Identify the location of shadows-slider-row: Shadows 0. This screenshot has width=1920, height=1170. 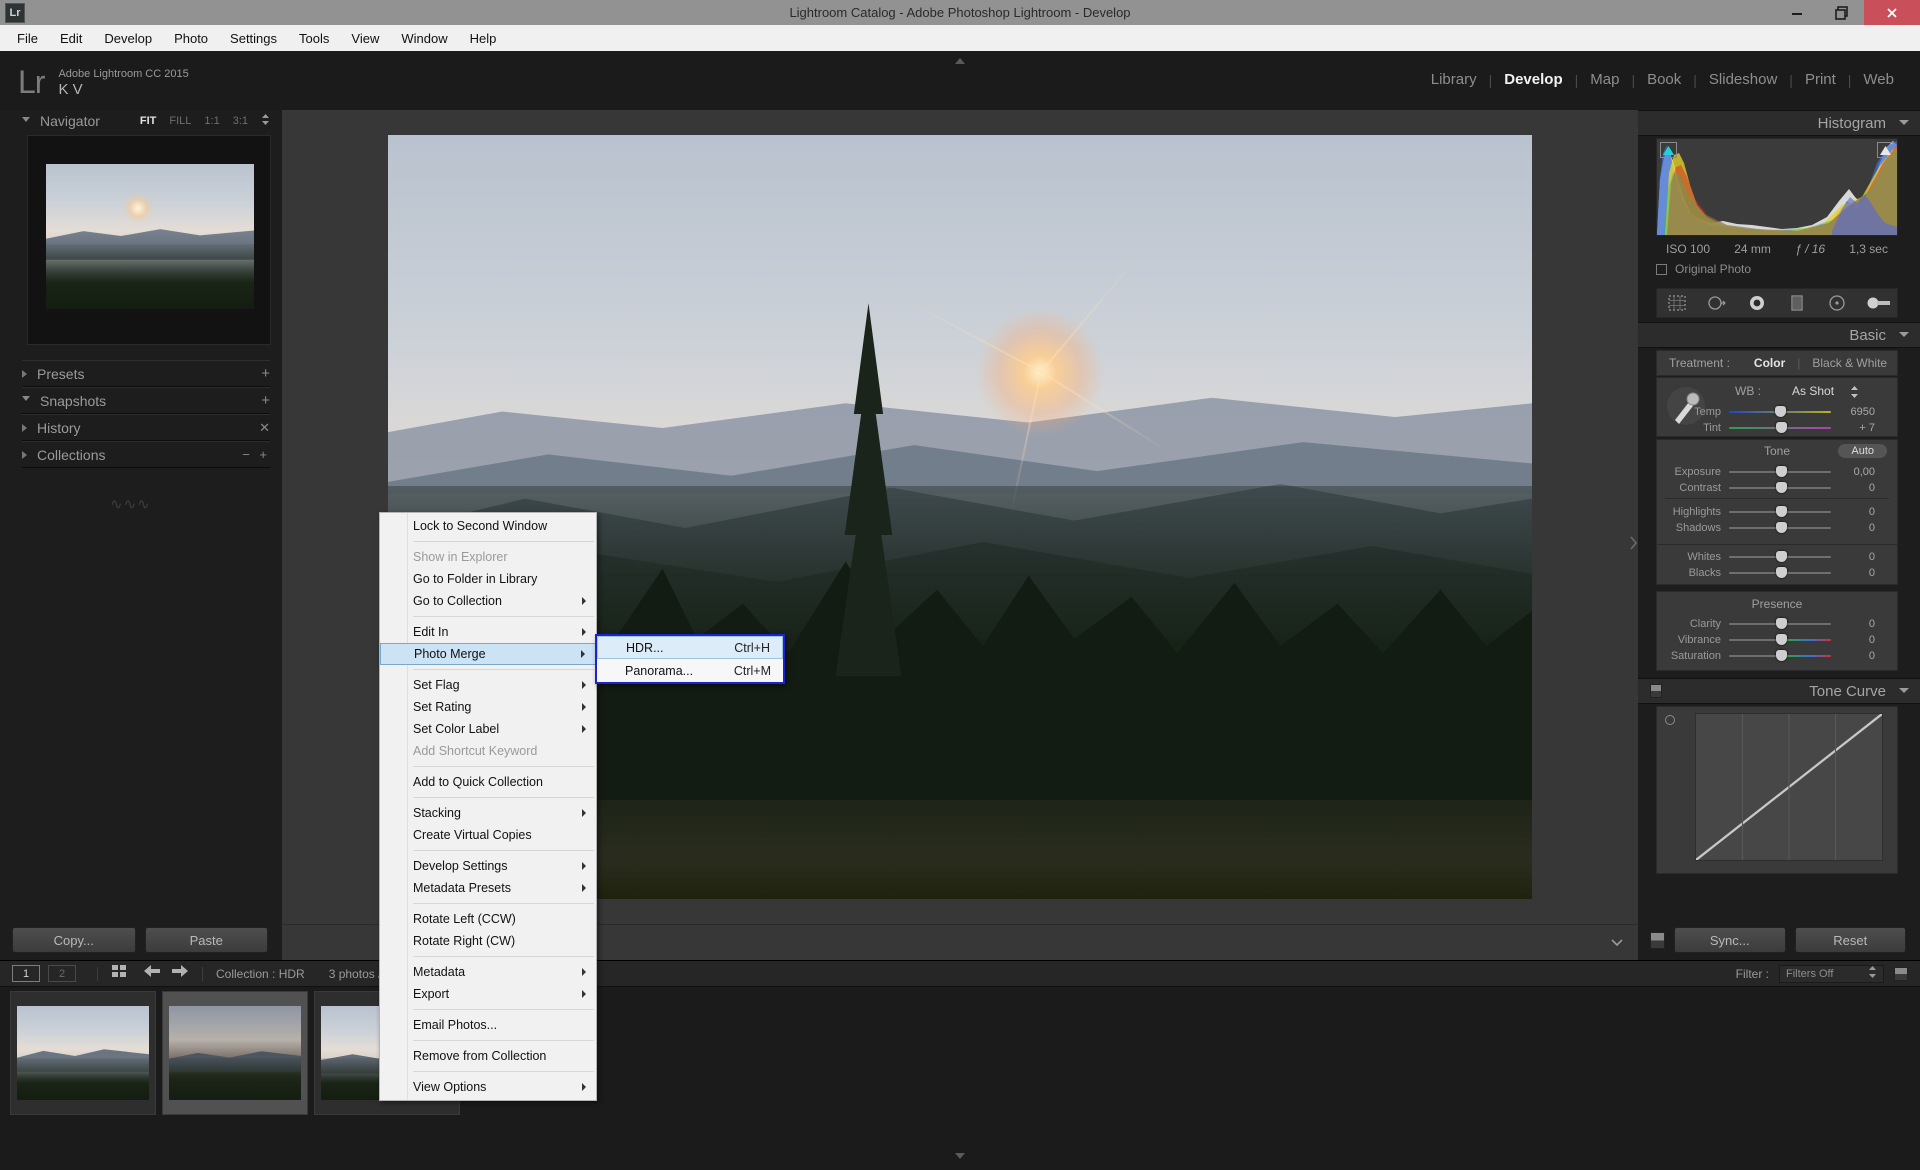
(1777, 528).